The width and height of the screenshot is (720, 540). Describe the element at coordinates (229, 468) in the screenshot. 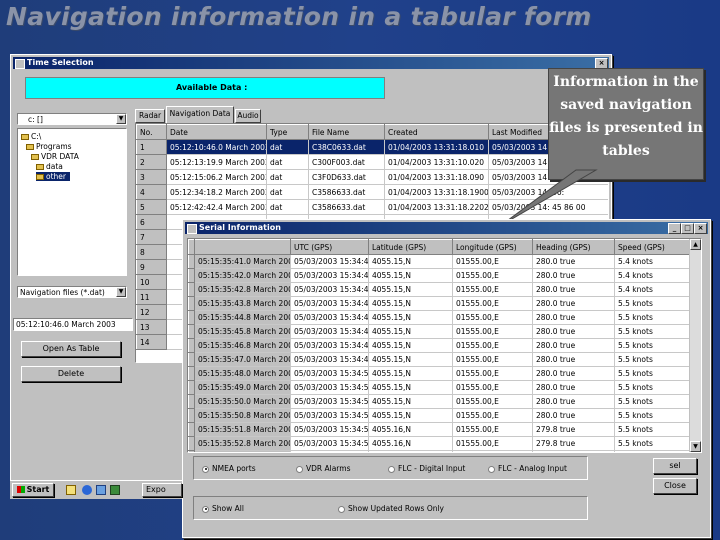

I see `radio-nmea-ports: NMEA ports` at that location.